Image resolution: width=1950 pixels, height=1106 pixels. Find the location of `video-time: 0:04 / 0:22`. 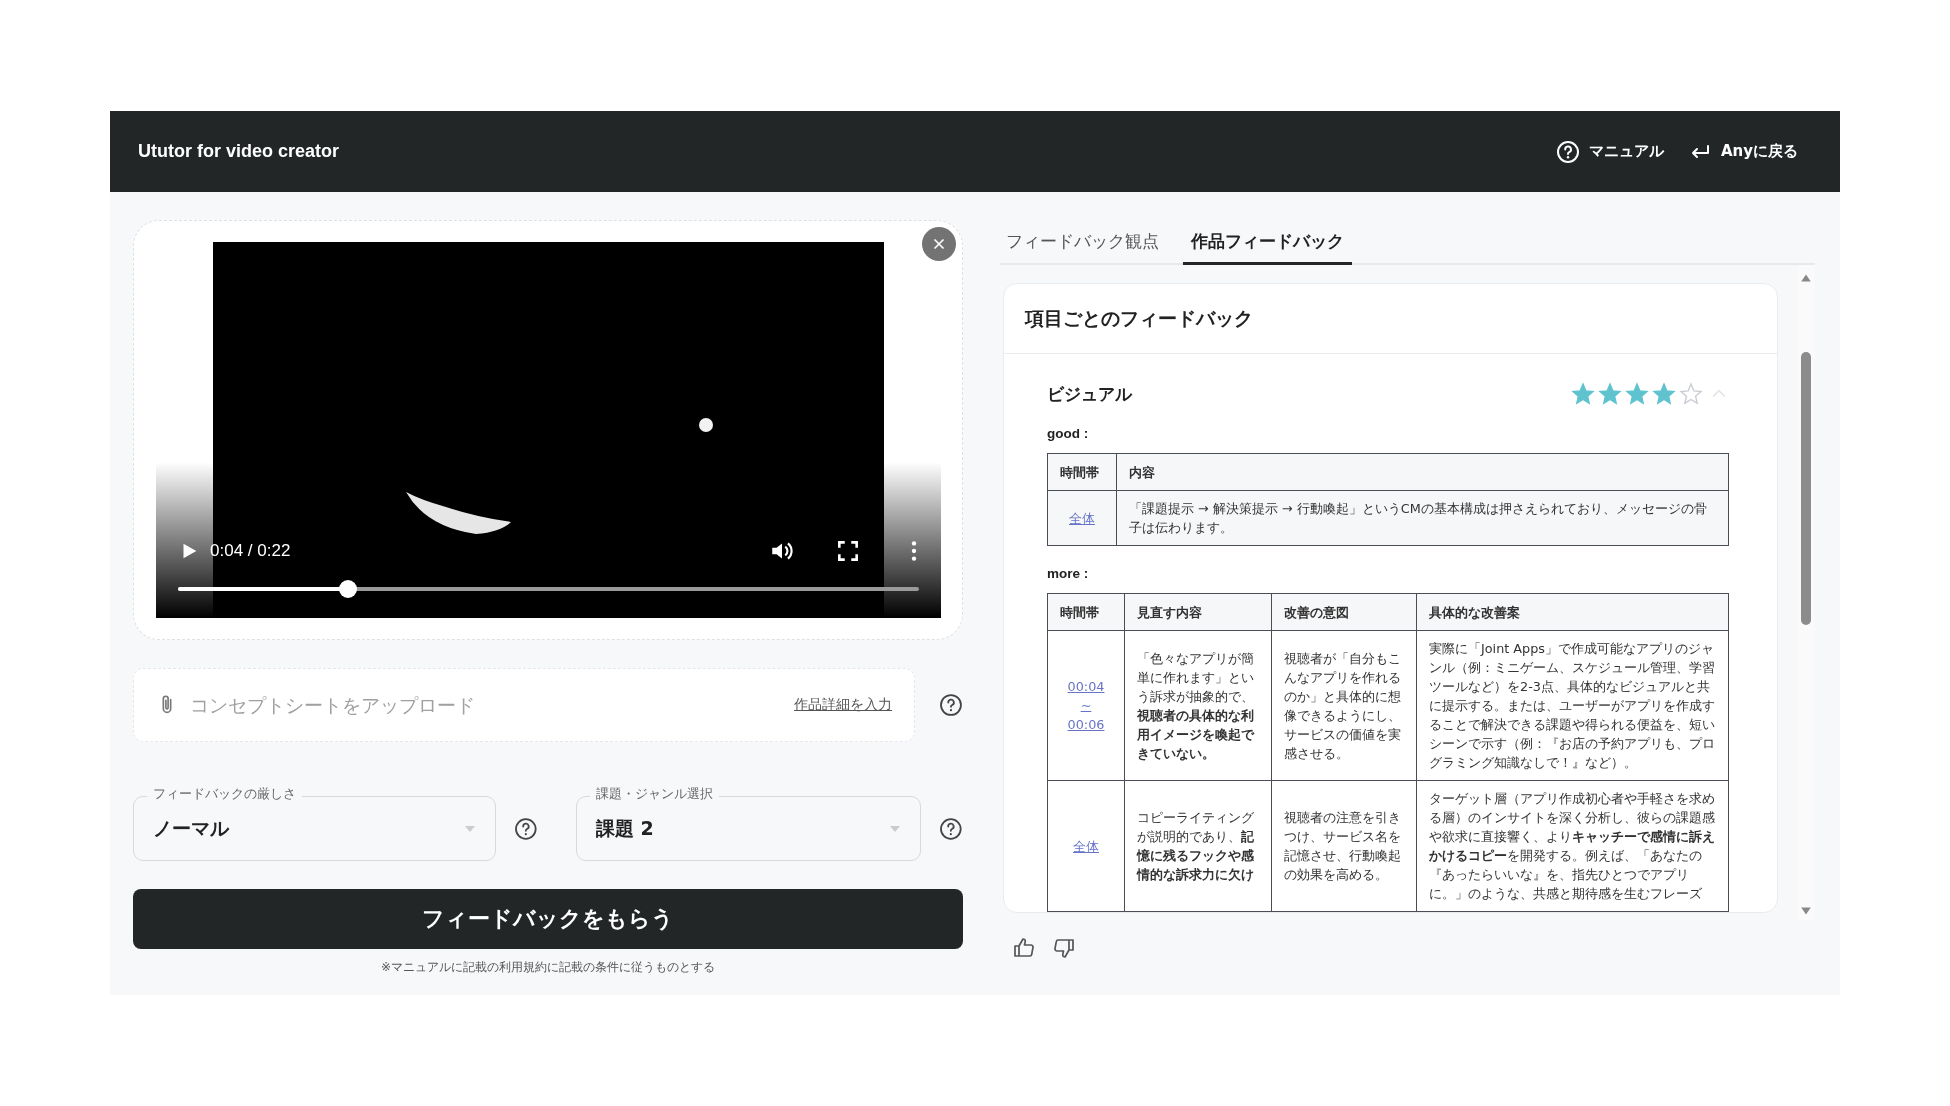

video-time: 0:04 / 0:22 is located at coordinates (250, 551).